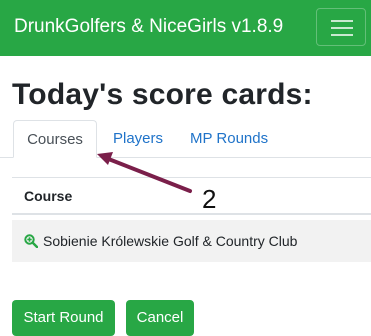 Image resolution: width=371 pixels, height=336 pixels. I want to click on table-header: Course, so click(191, 196).